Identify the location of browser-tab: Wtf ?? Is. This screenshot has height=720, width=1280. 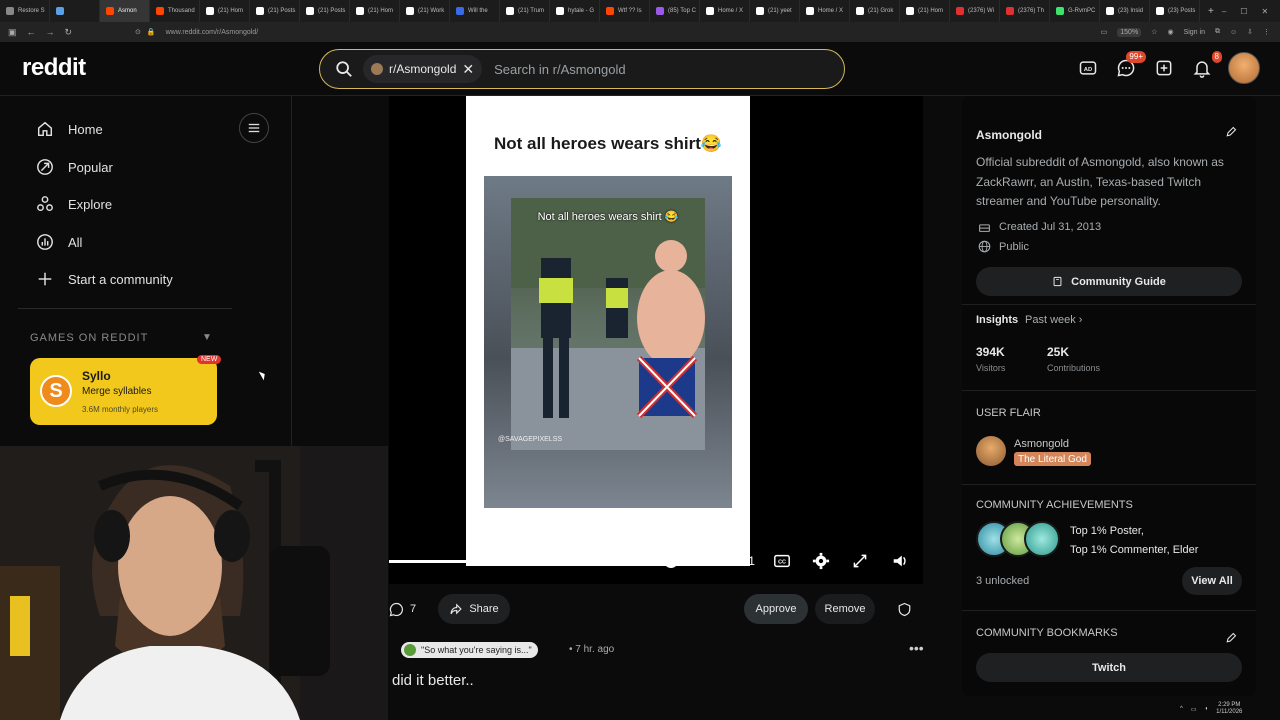
(625, 11).